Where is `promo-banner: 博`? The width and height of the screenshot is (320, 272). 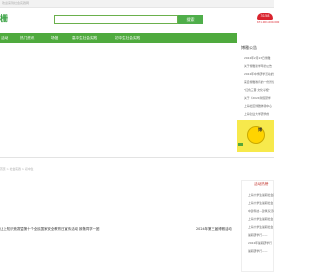 promo-banner: 博 is located at coordinates (255, 136).